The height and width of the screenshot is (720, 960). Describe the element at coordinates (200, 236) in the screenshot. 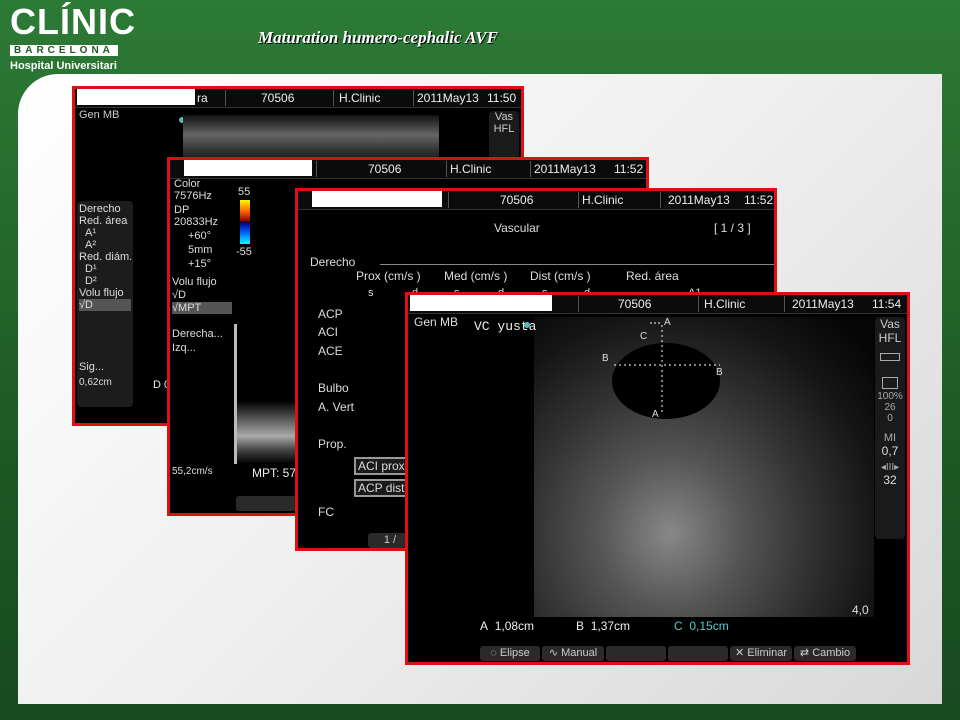

I see `angle-value: +60°` at that location.